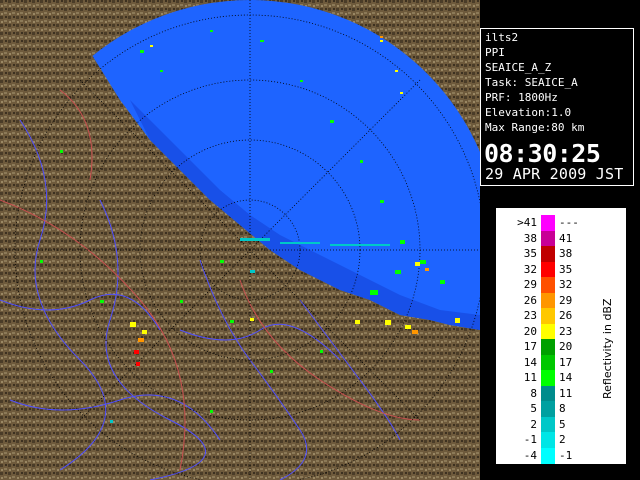  What do you see at coordinates (535, 127) in the screenshot?
I see `max-range-value: Max Range:80 km` at bounding box center [535, 127].